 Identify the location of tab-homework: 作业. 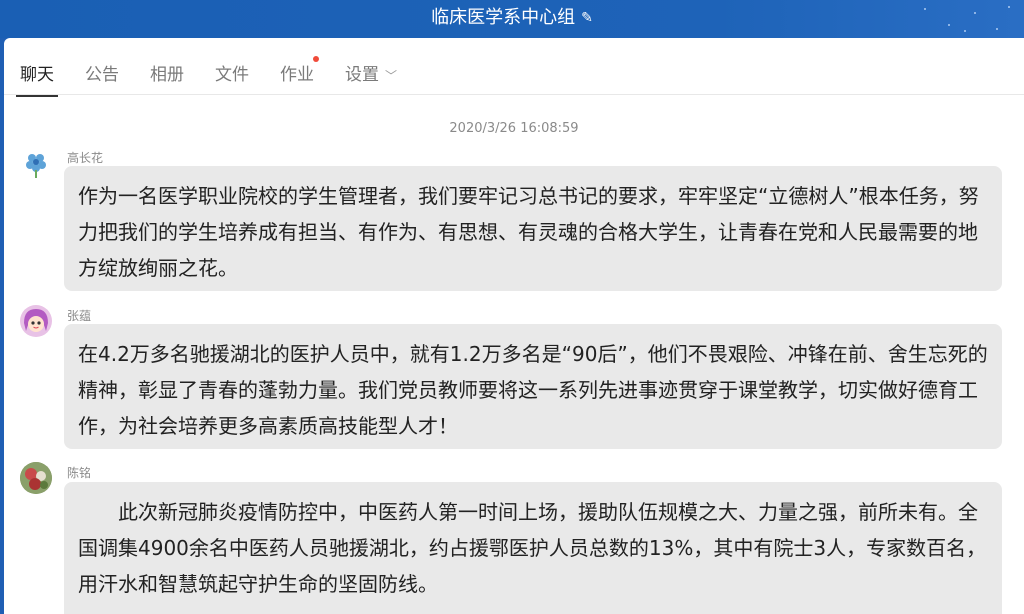
(297, 72).